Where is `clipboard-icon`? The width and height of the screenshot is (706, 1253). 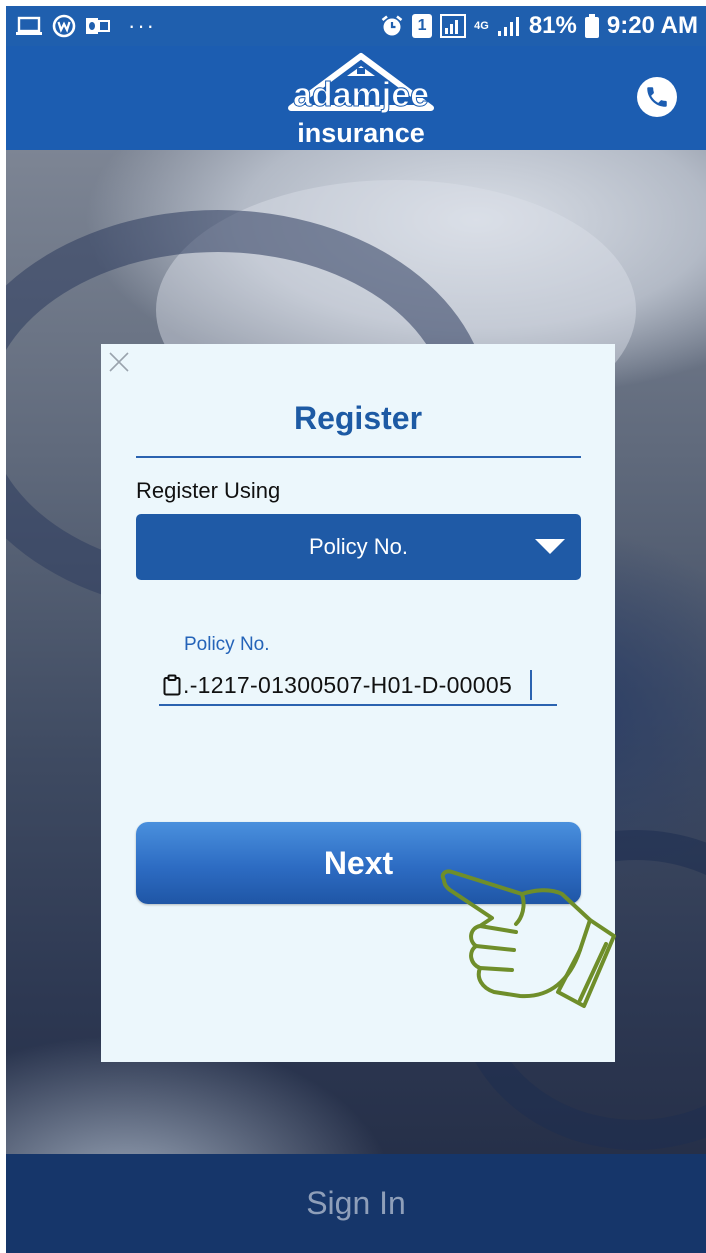
clipboard-icon is located at coordinates (172, 685).